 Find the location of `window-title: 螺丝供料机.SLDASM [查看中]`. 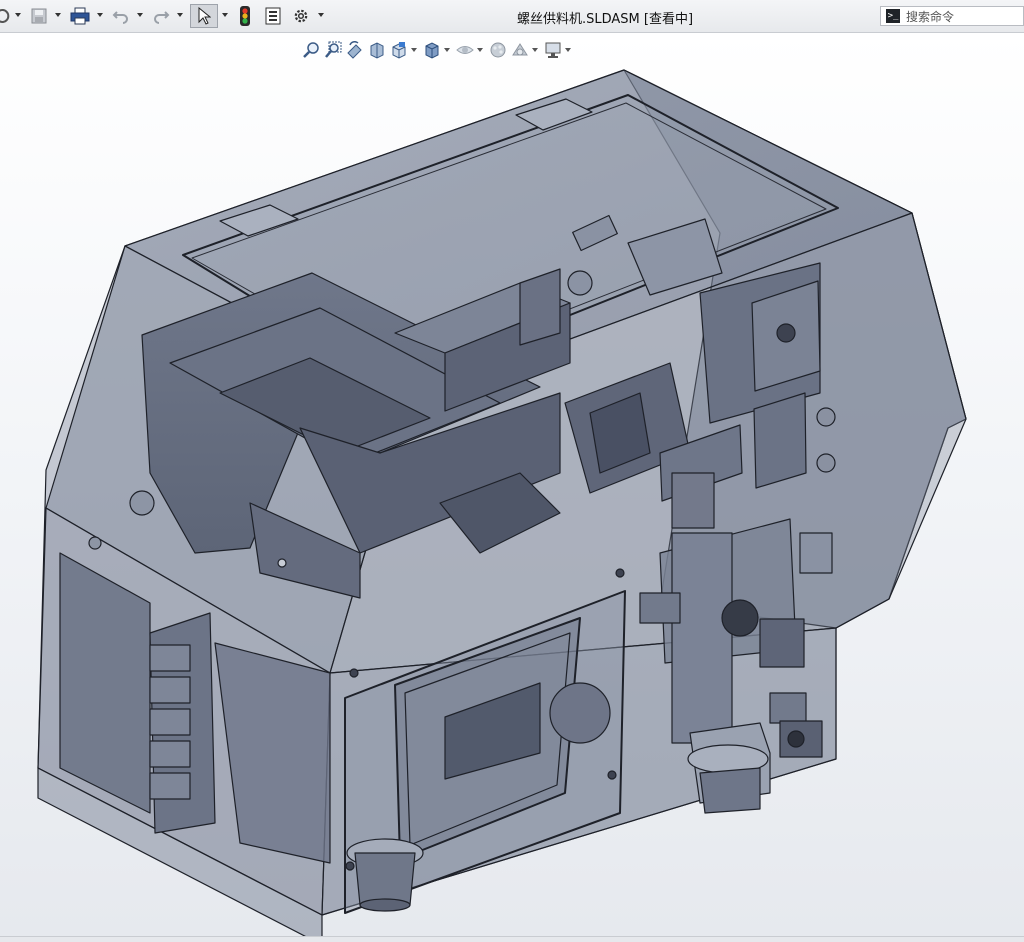

window-title: 螺丝供料机.SLDASM [查看中] is located at coordinates (605, 19).